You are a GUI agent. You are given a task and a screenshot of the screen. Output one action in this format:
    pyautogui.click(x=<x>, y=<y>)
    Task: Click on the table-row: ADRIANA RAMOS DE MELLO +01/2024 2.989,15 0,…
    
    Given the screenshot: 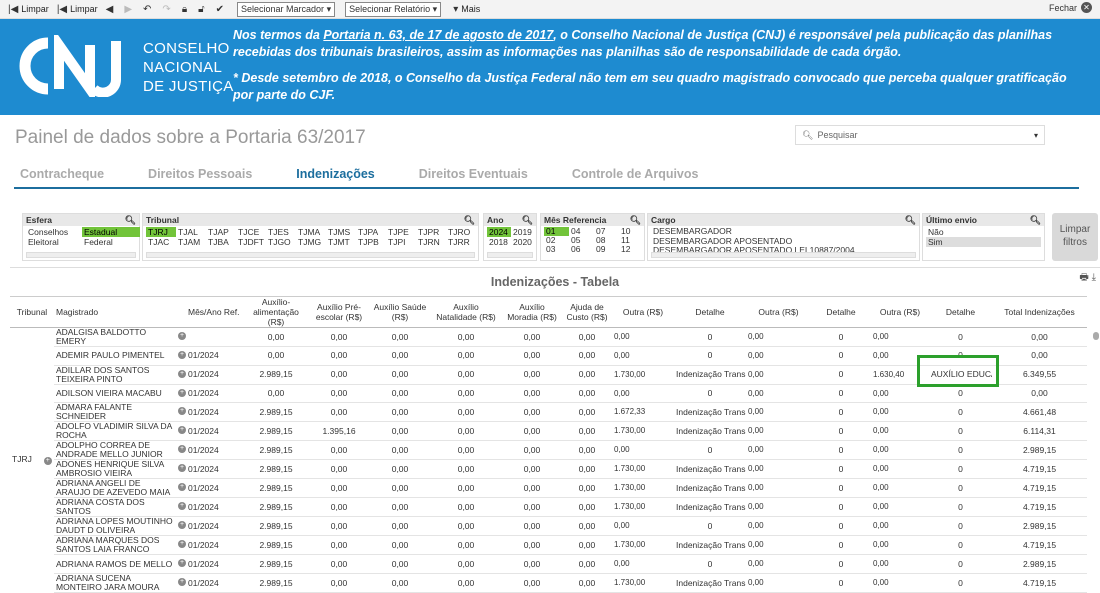 What is the action you would take?
    pyautogui.click(x=548, y=564)
    